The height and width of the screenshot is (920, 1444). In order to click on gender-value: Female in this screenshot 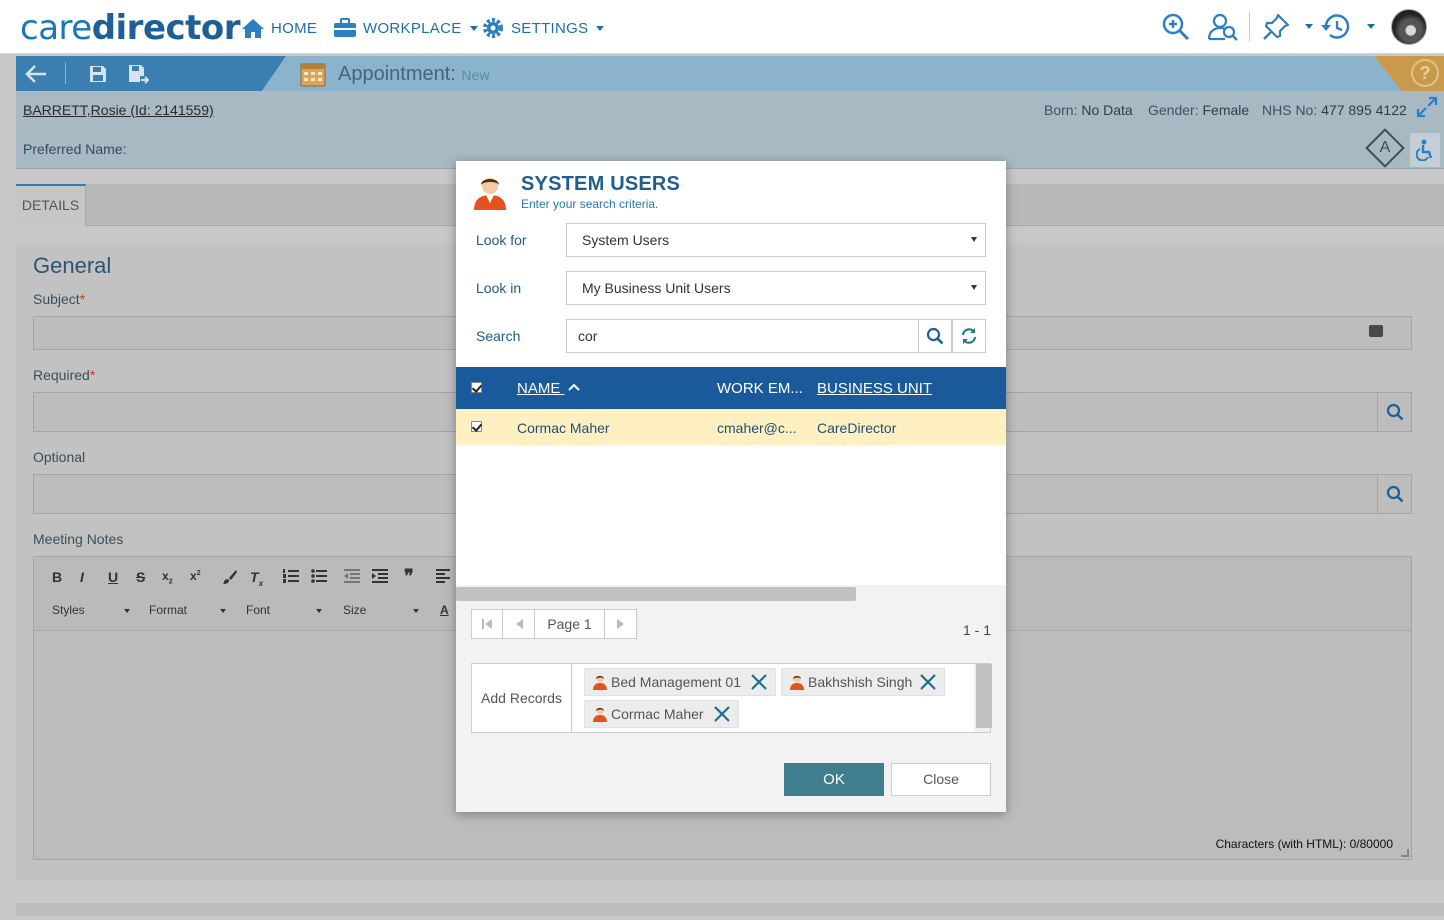, I will do `click(1226, 110)`.